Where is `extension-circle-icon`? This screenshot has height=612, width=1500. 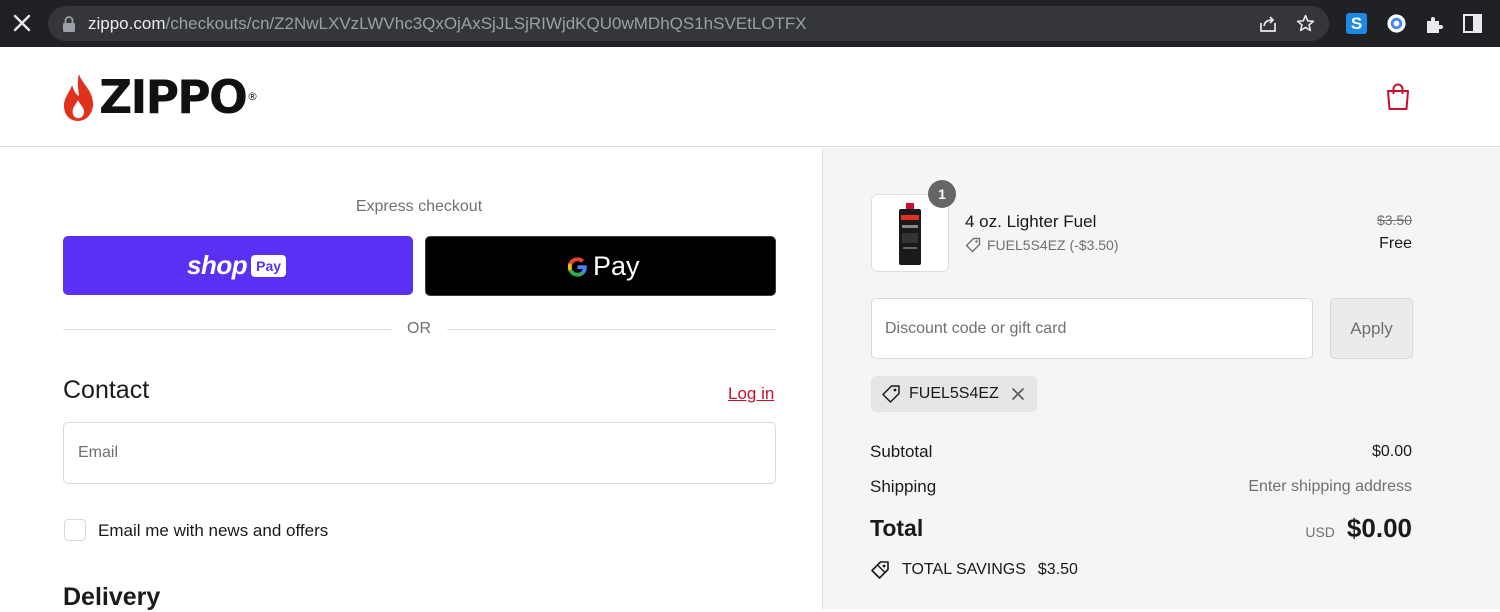
extension-circle-icon is located at coordinates (1396, 23).